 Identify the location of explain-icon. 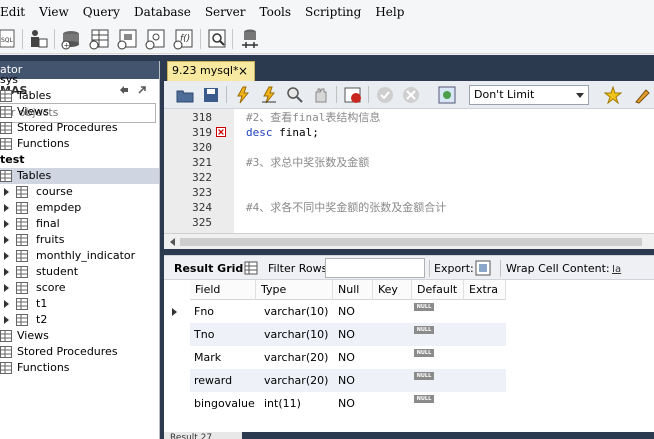
(295, 95).